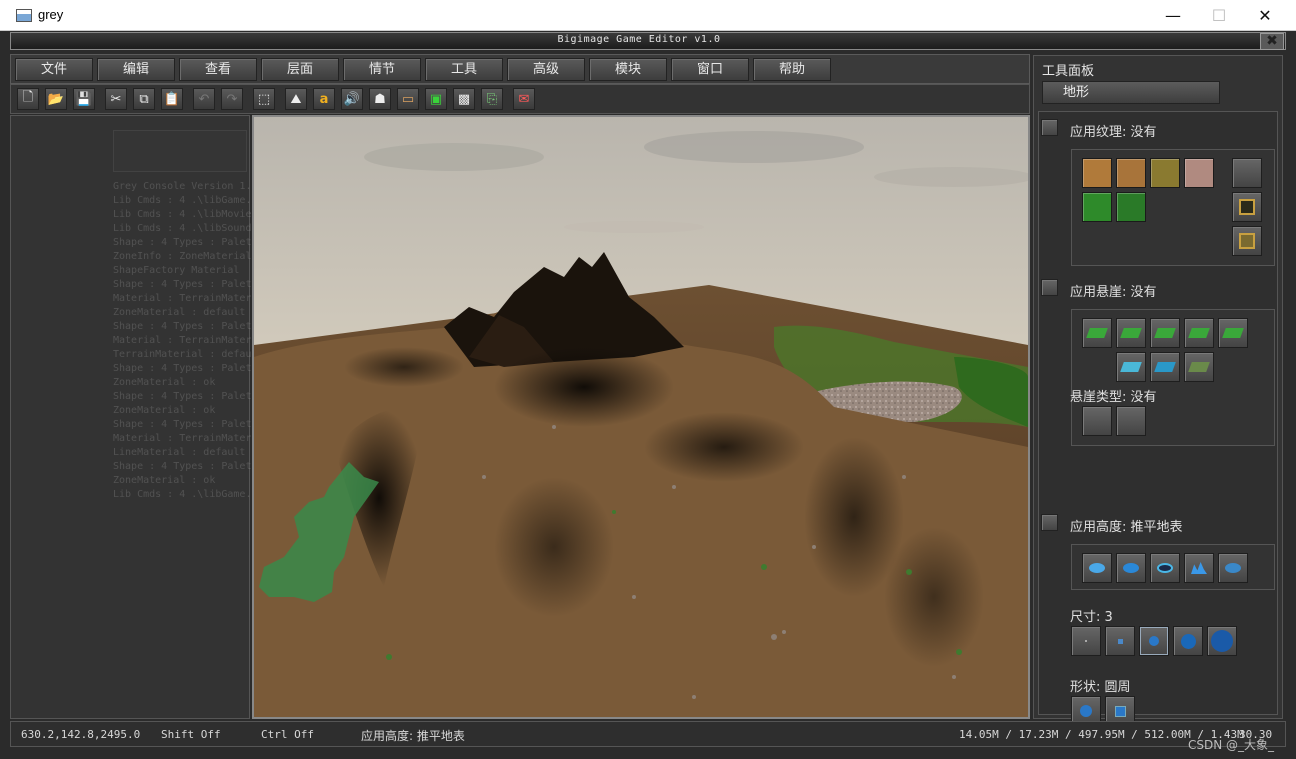  What do you see at coordinates (1097, 207) in the screenshot?
I see `texture-tile-grass` at bounding box center [1097, 207].